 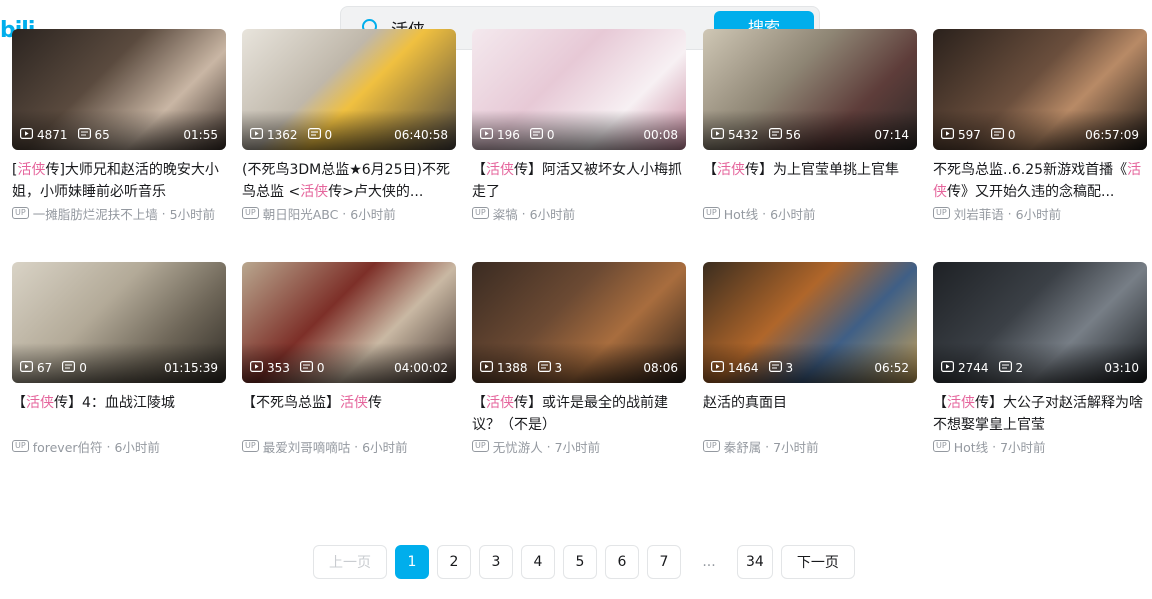 I want to click on video-thumbnail: 2744 2 03:10, so click(x=1040, y=322).